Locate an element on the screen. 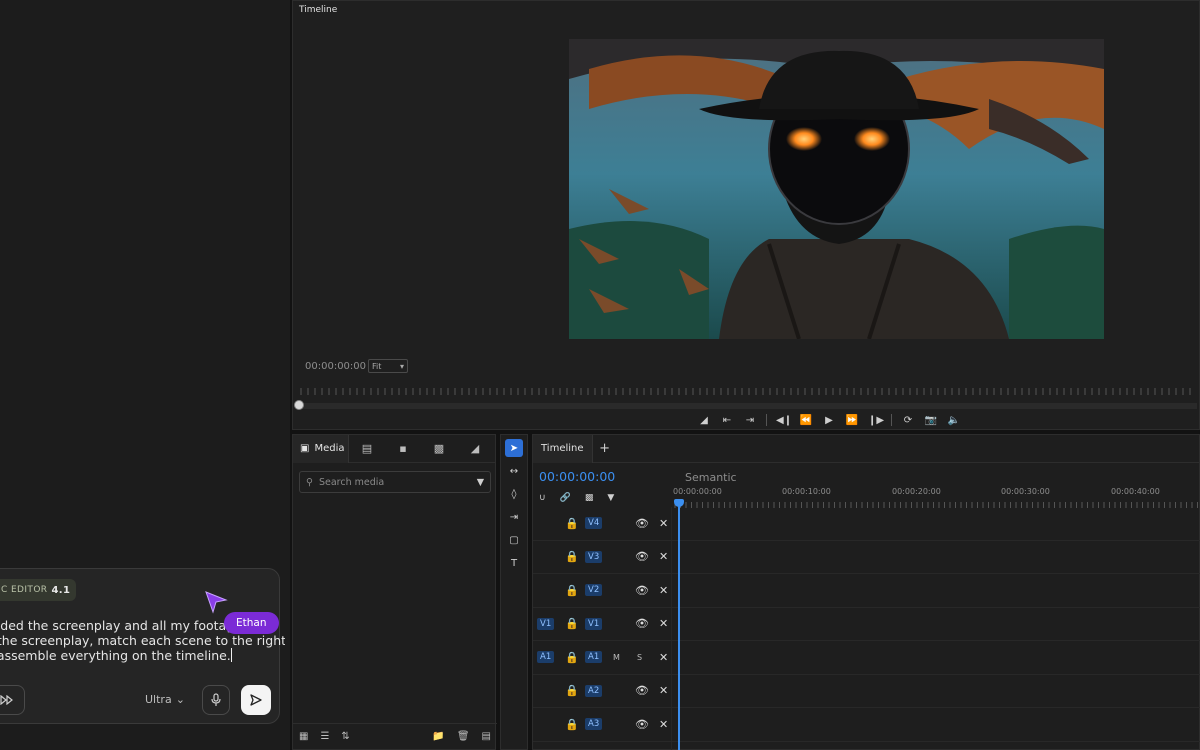 This screenshot has height=750, width=1200. grid-view-icon: ▦ is located at coordinates (303, 736).